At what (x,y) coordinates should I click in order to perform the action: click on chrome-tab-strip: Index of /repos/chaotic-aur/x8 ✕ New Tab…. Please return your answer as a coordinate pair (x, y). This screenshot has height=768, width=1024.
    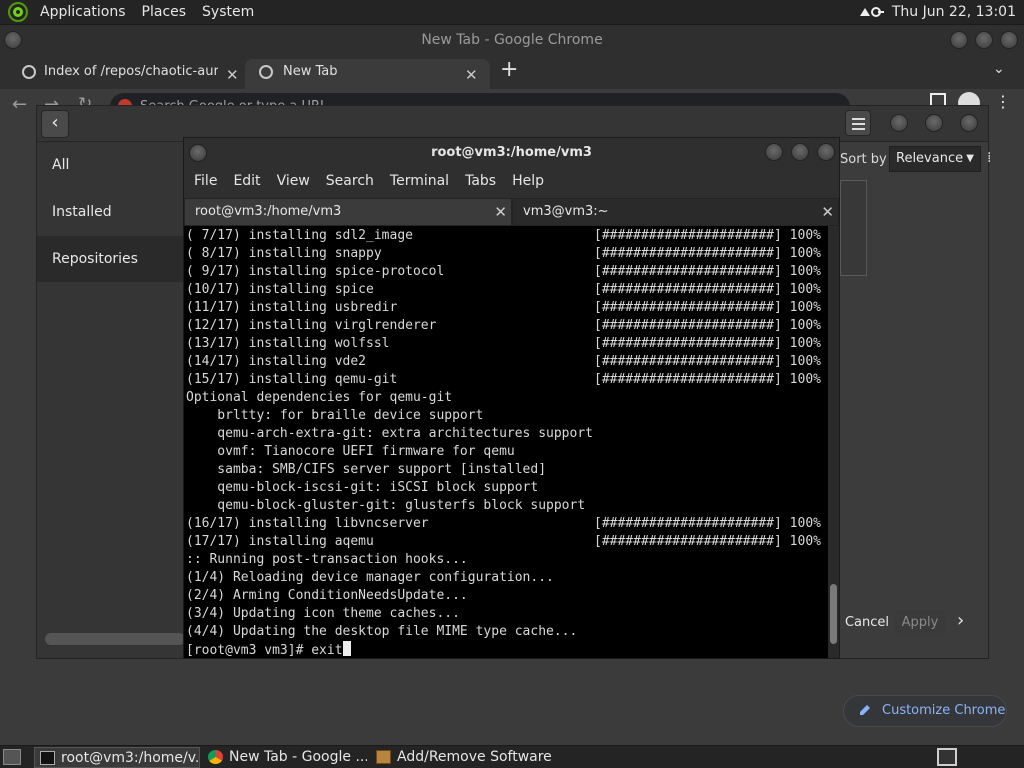
    Looking at the image, I should click on (512, 72).